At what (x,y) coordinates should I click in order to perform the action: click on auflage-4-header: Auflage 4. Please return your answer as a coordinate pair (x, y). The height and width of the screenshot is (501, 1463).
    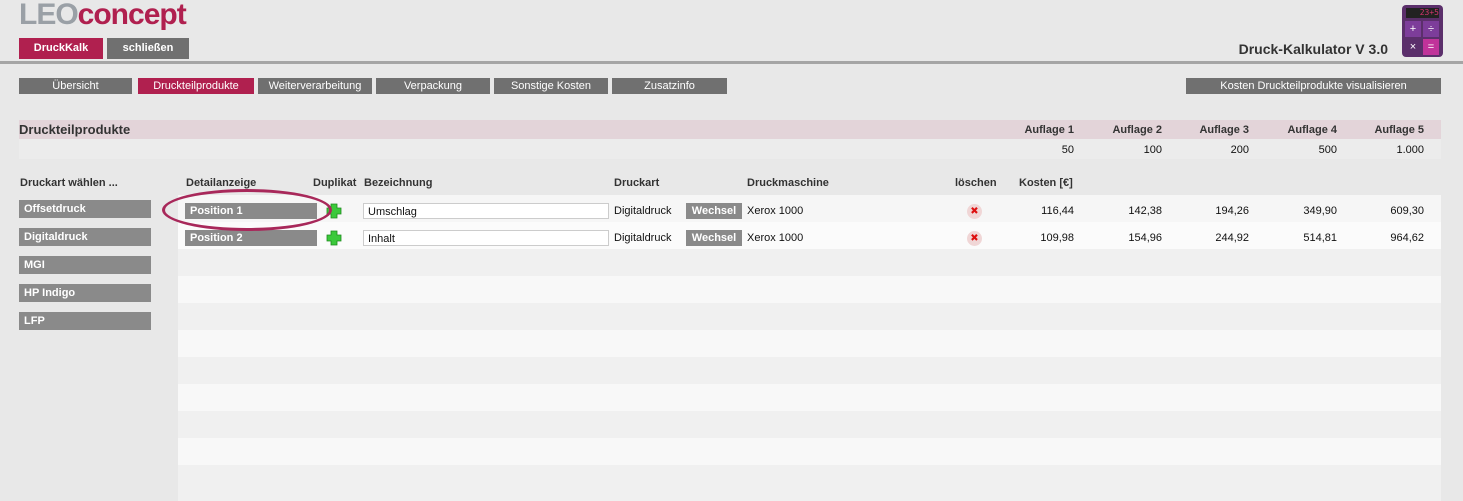
    Looking at the image, I should click on (1312, 130).